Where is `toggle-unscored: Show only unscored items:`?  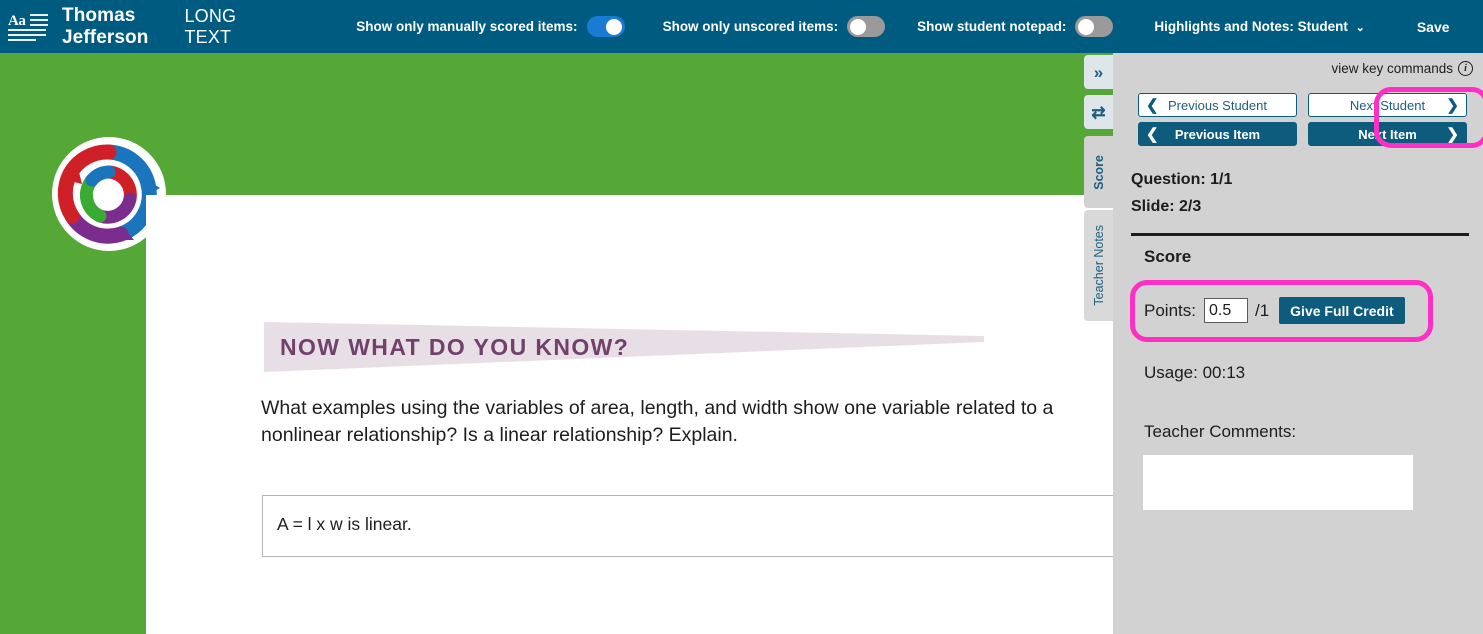 toggle-unscored: Show only unscored items: is located at coordinates (774, 26).